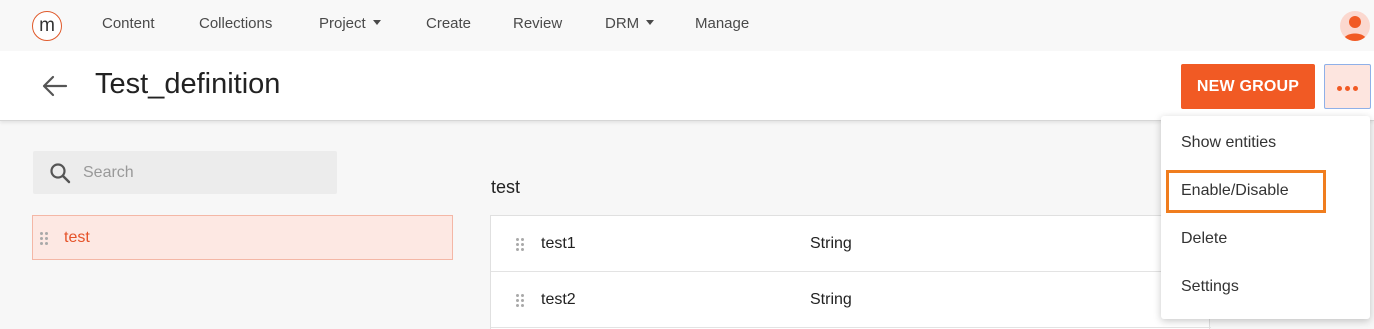  What do you see at coordinates (242, 237) in the screenshot?
I see `group-item-test: test` at bounding box center [242, 237].